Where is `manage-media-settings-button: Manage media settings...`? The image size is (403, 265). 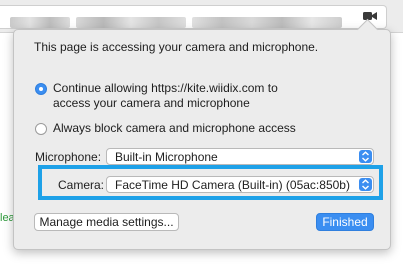
manage-media-settings-button: Manage media settings... is located at coordinates (106, 222).